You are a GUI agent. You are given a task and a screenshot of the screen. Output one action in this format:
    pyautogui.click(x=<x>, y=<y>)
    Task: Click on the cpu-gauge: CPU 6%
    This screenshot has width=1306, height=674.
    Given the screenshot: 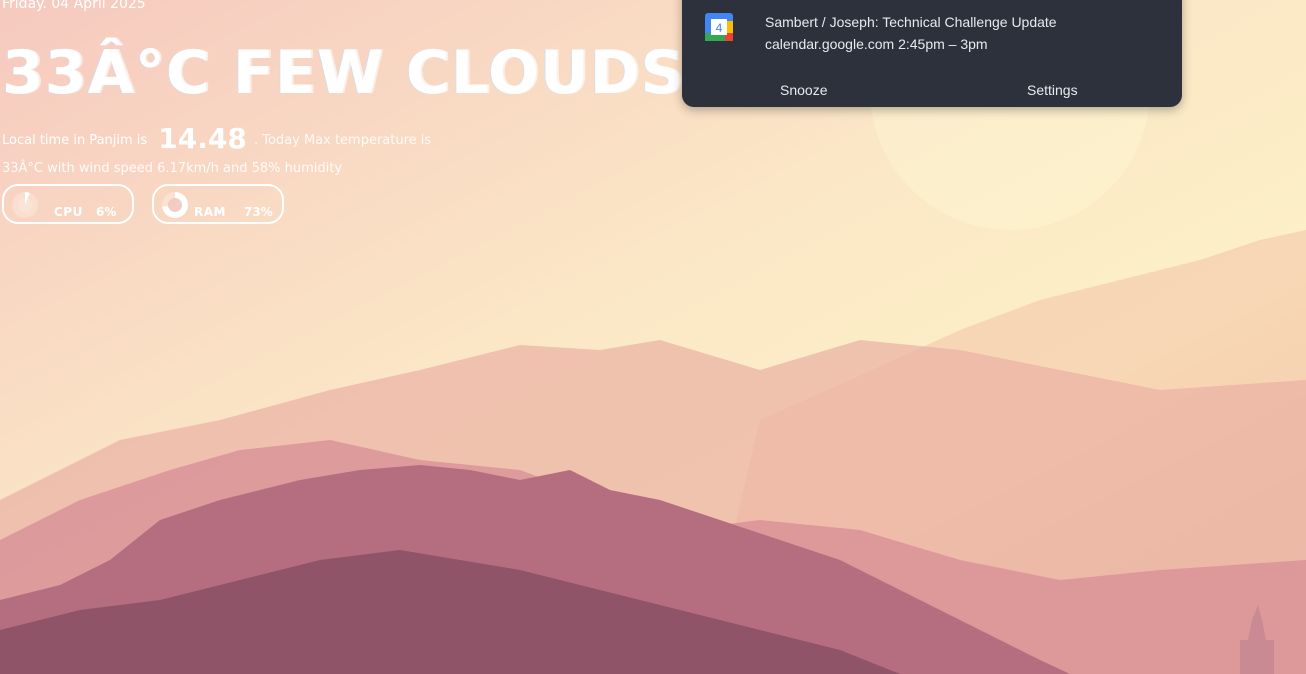 What is the action you would take?
    pyautogui.click(x=68, y=204)
    